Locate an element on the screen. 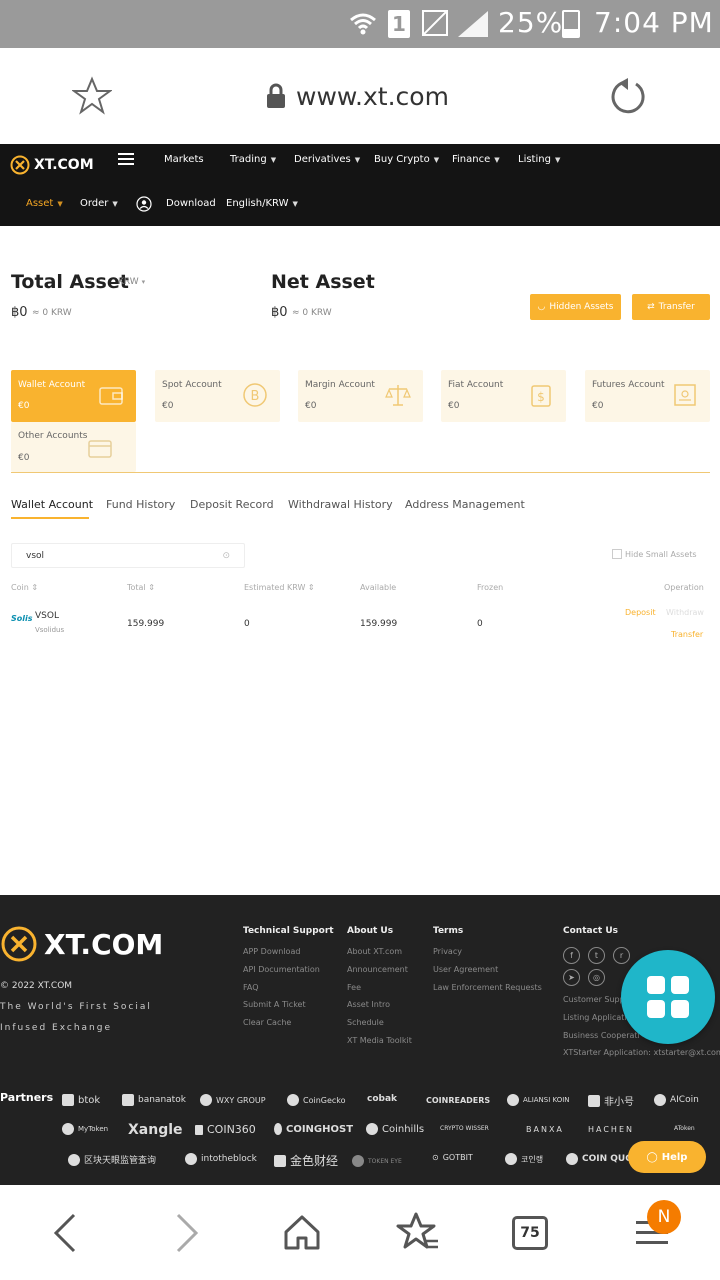  footer-link: Schedule is located at coordinates (365, 1022).